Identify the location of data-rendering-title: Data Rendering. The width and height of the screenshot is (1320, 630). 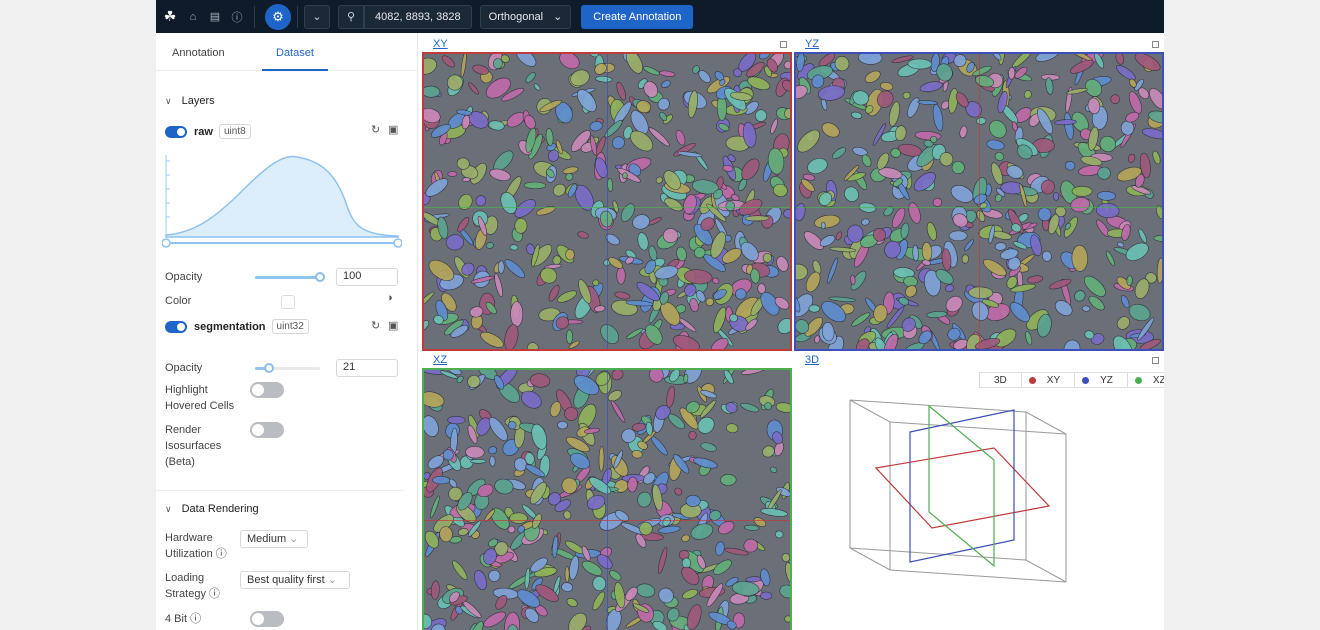
(220, 509).